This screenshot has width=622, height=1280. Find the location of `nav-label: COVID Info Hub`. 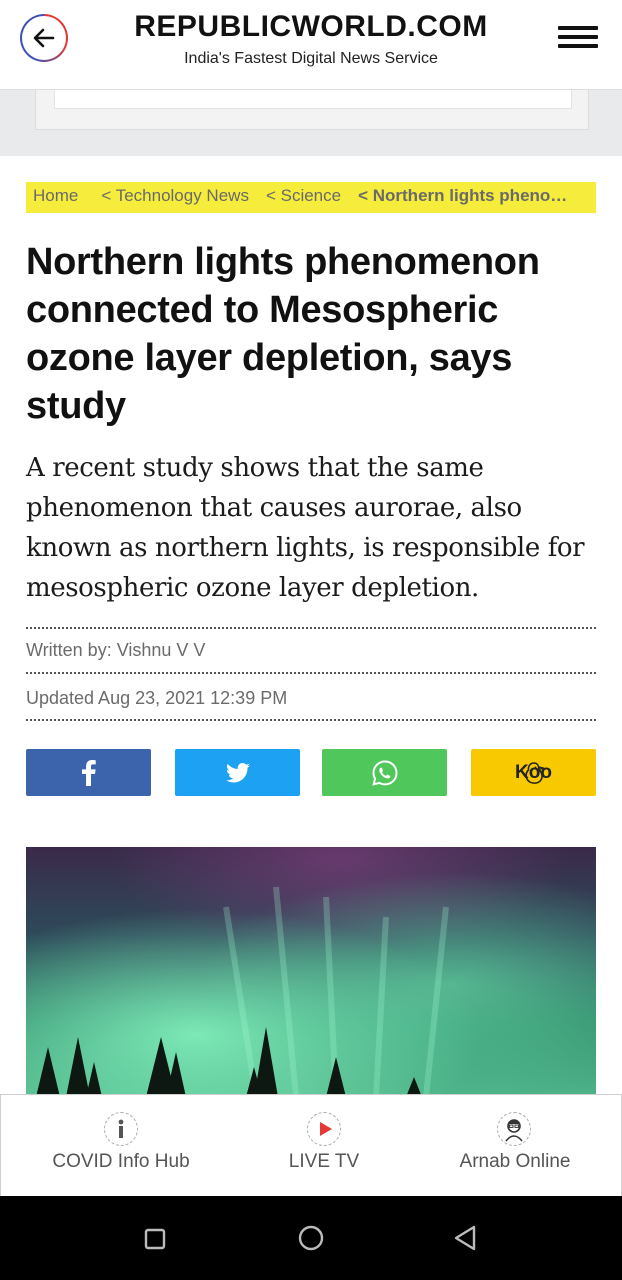

nav-label: COVID Info Hub is located at coordinates (121, 1161).